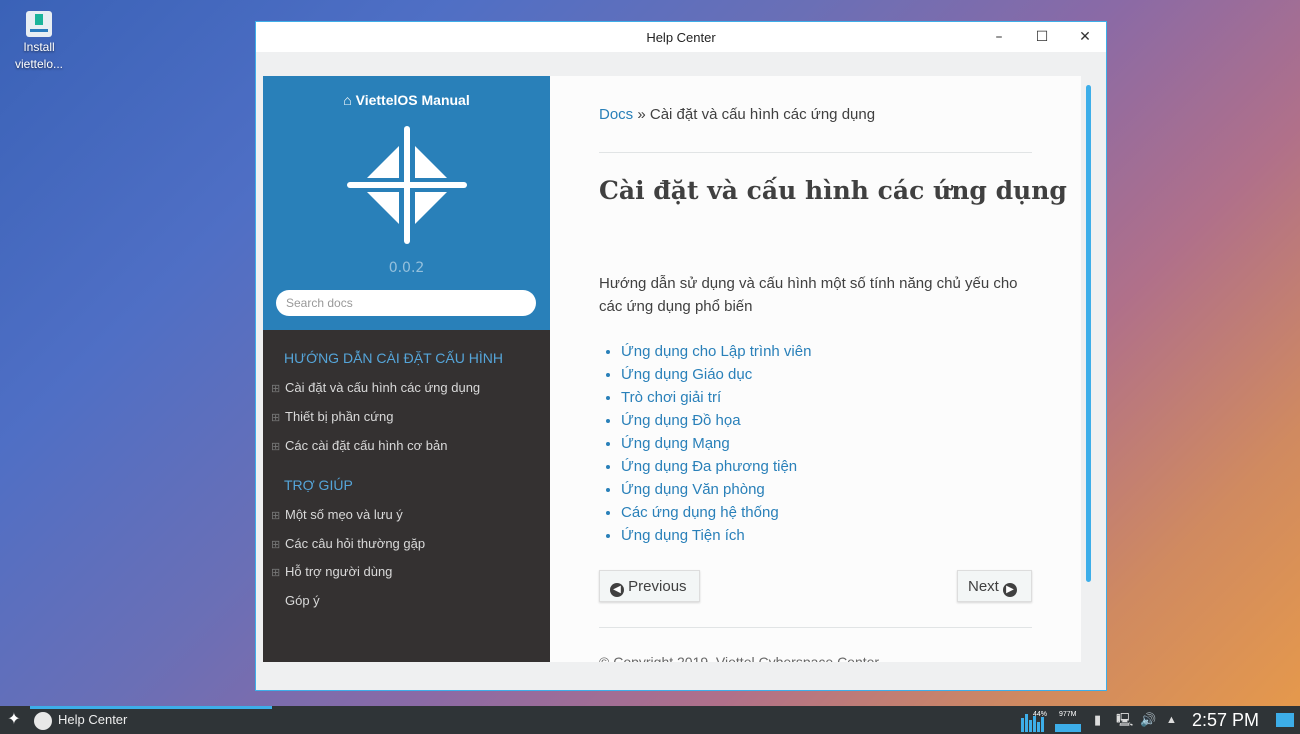 The height and width of the screenshot is (734, 1300). What do you see at coordinates (681, 420) in the screenshot?
I see `link-graphics-apps: Ứng dụng Đồ họa` at bounding box center [681, 420].